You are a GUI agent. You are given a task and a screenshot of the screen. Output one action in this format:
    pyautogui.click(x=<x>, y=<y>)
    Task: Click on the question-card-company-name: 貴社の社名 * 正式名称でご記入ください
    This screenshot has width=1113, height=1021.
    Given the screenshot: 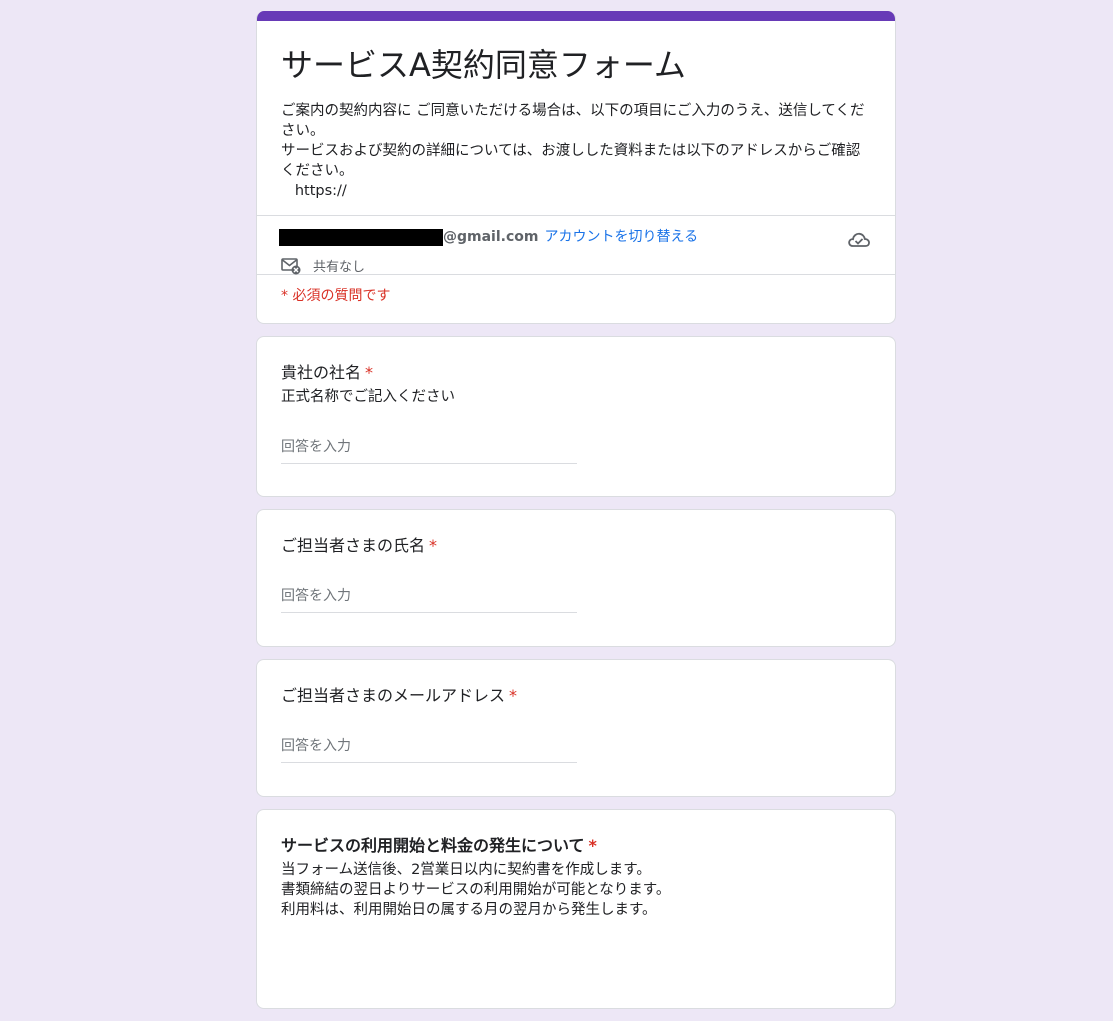 What is the action you would take?
    pyautogui.click(x=576, y=416)
    